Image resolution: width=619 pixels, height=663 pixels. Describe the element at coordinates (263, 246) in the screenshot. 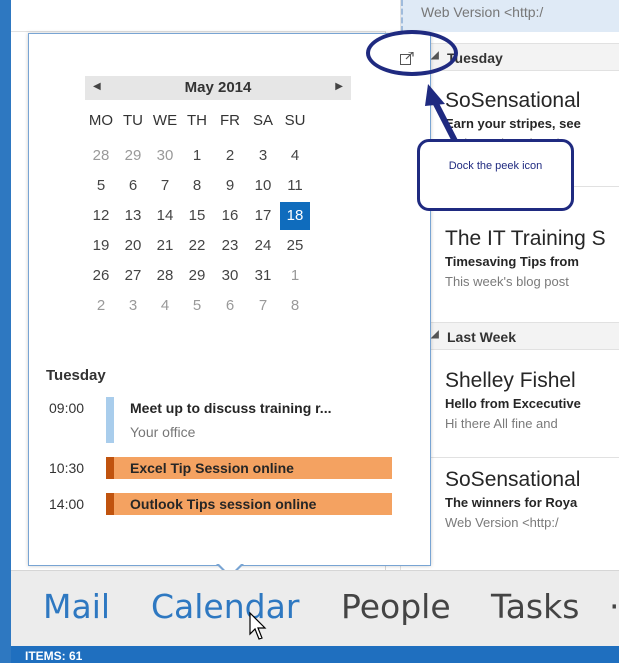

I see `calendar-day: 24` at that location.